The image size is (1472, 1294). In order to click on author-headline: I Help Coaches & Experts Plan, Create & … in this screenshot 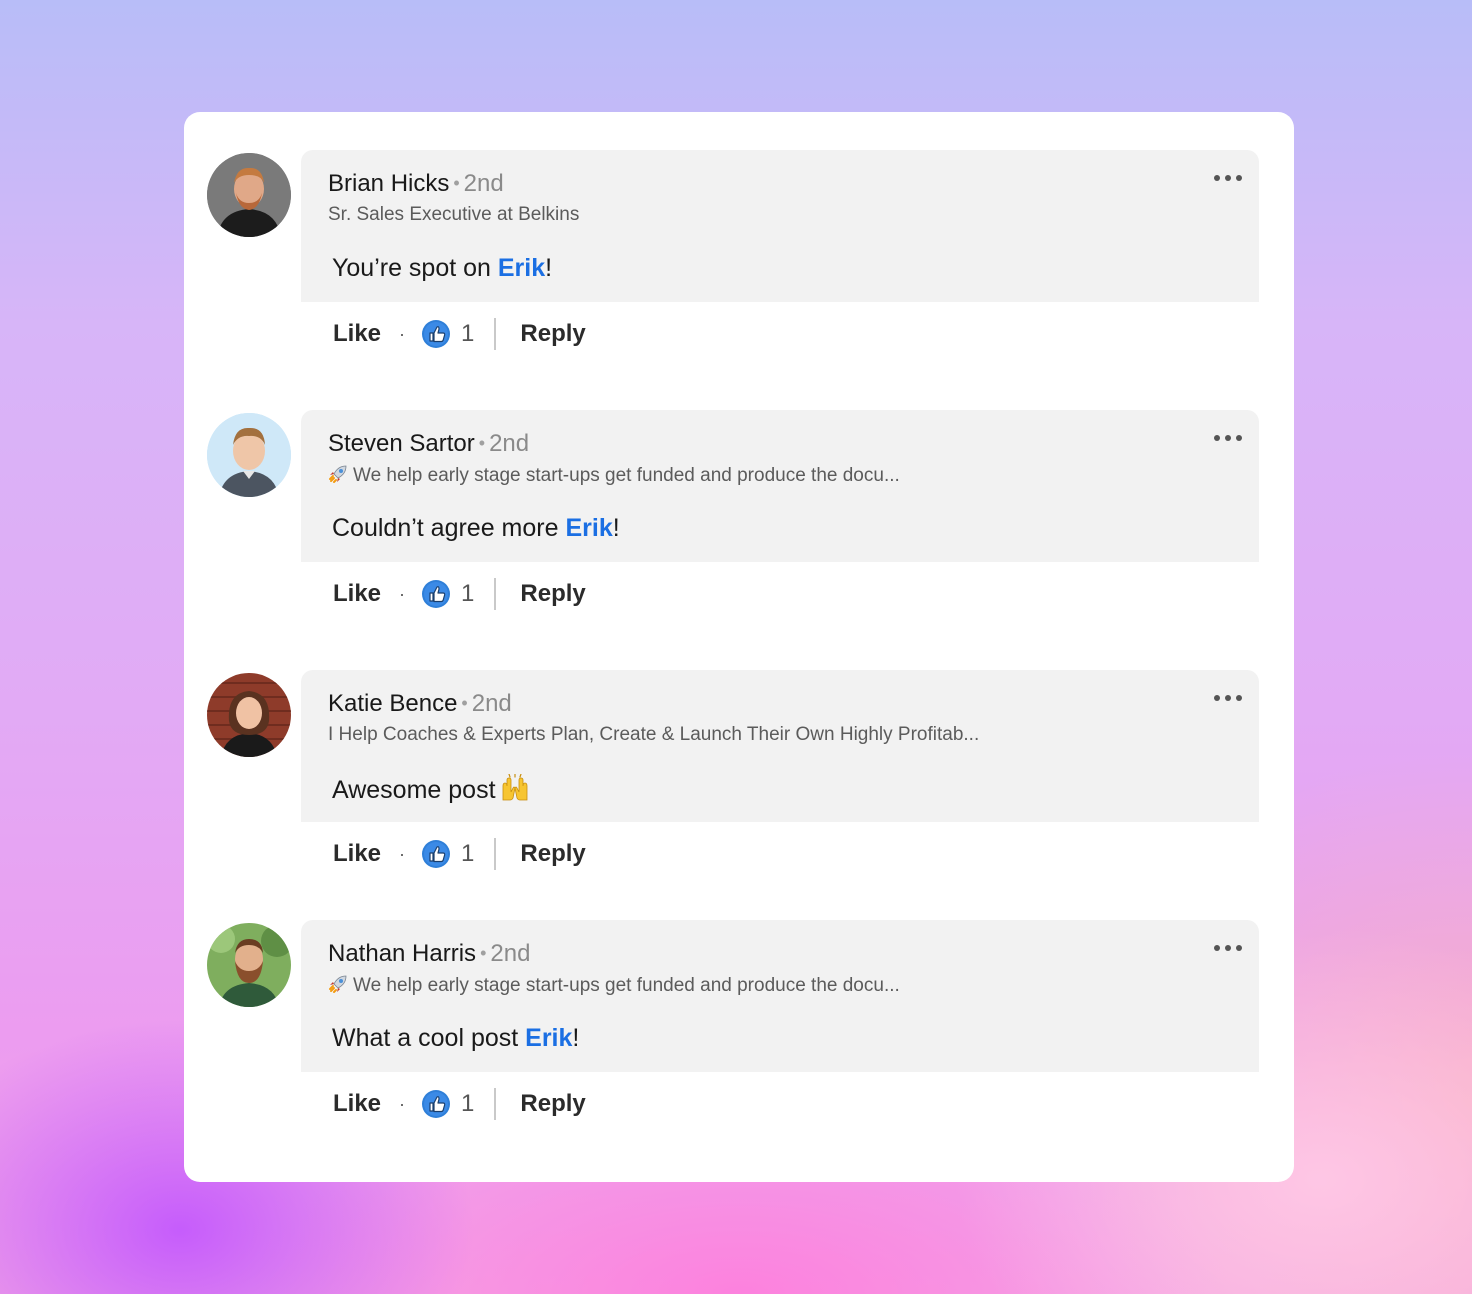, I will do `click(654, 734)`.